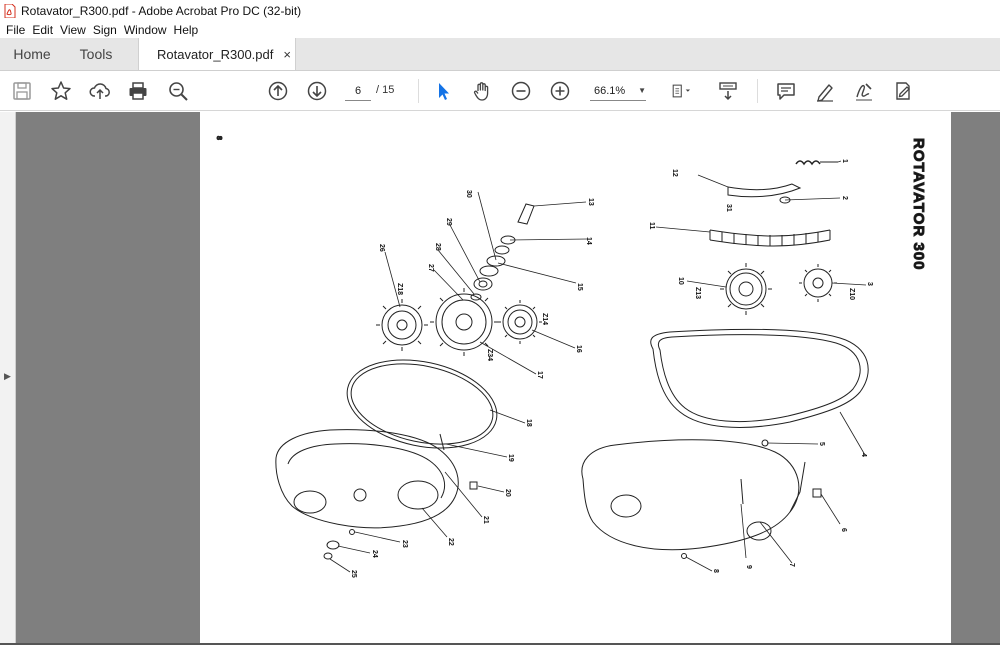 The width and height of the screenshot is (1000, 645). I want to click on scroll-mode-icon, so click(728, 91).